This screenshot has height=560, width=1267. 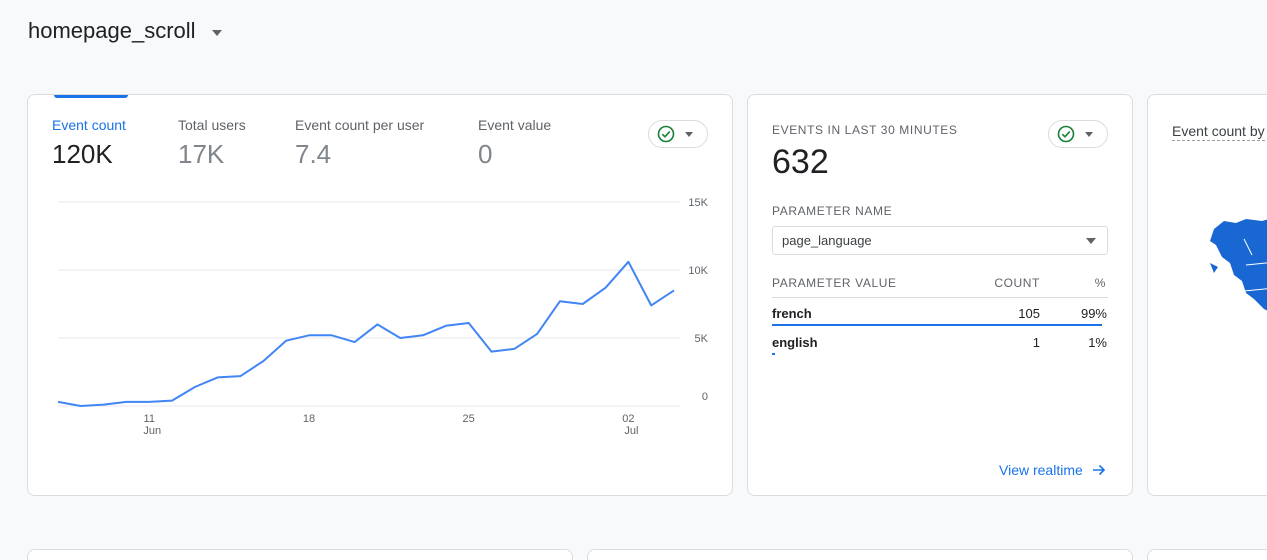 What do you see at coordinates (1098, 470) in the screenshot?
I see `arrow-right-icon` at bounding box center [1098, 470].